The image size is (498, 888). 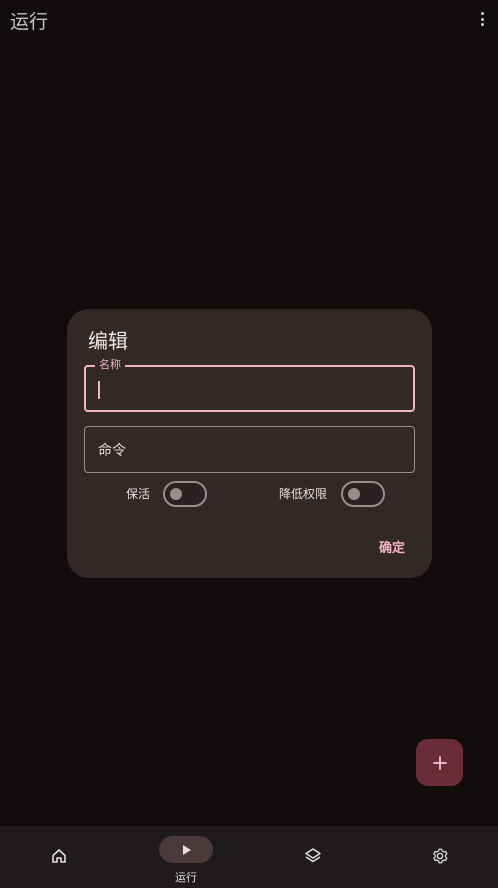 I want to click on command-field: 命令, so click(x=249, y=449).